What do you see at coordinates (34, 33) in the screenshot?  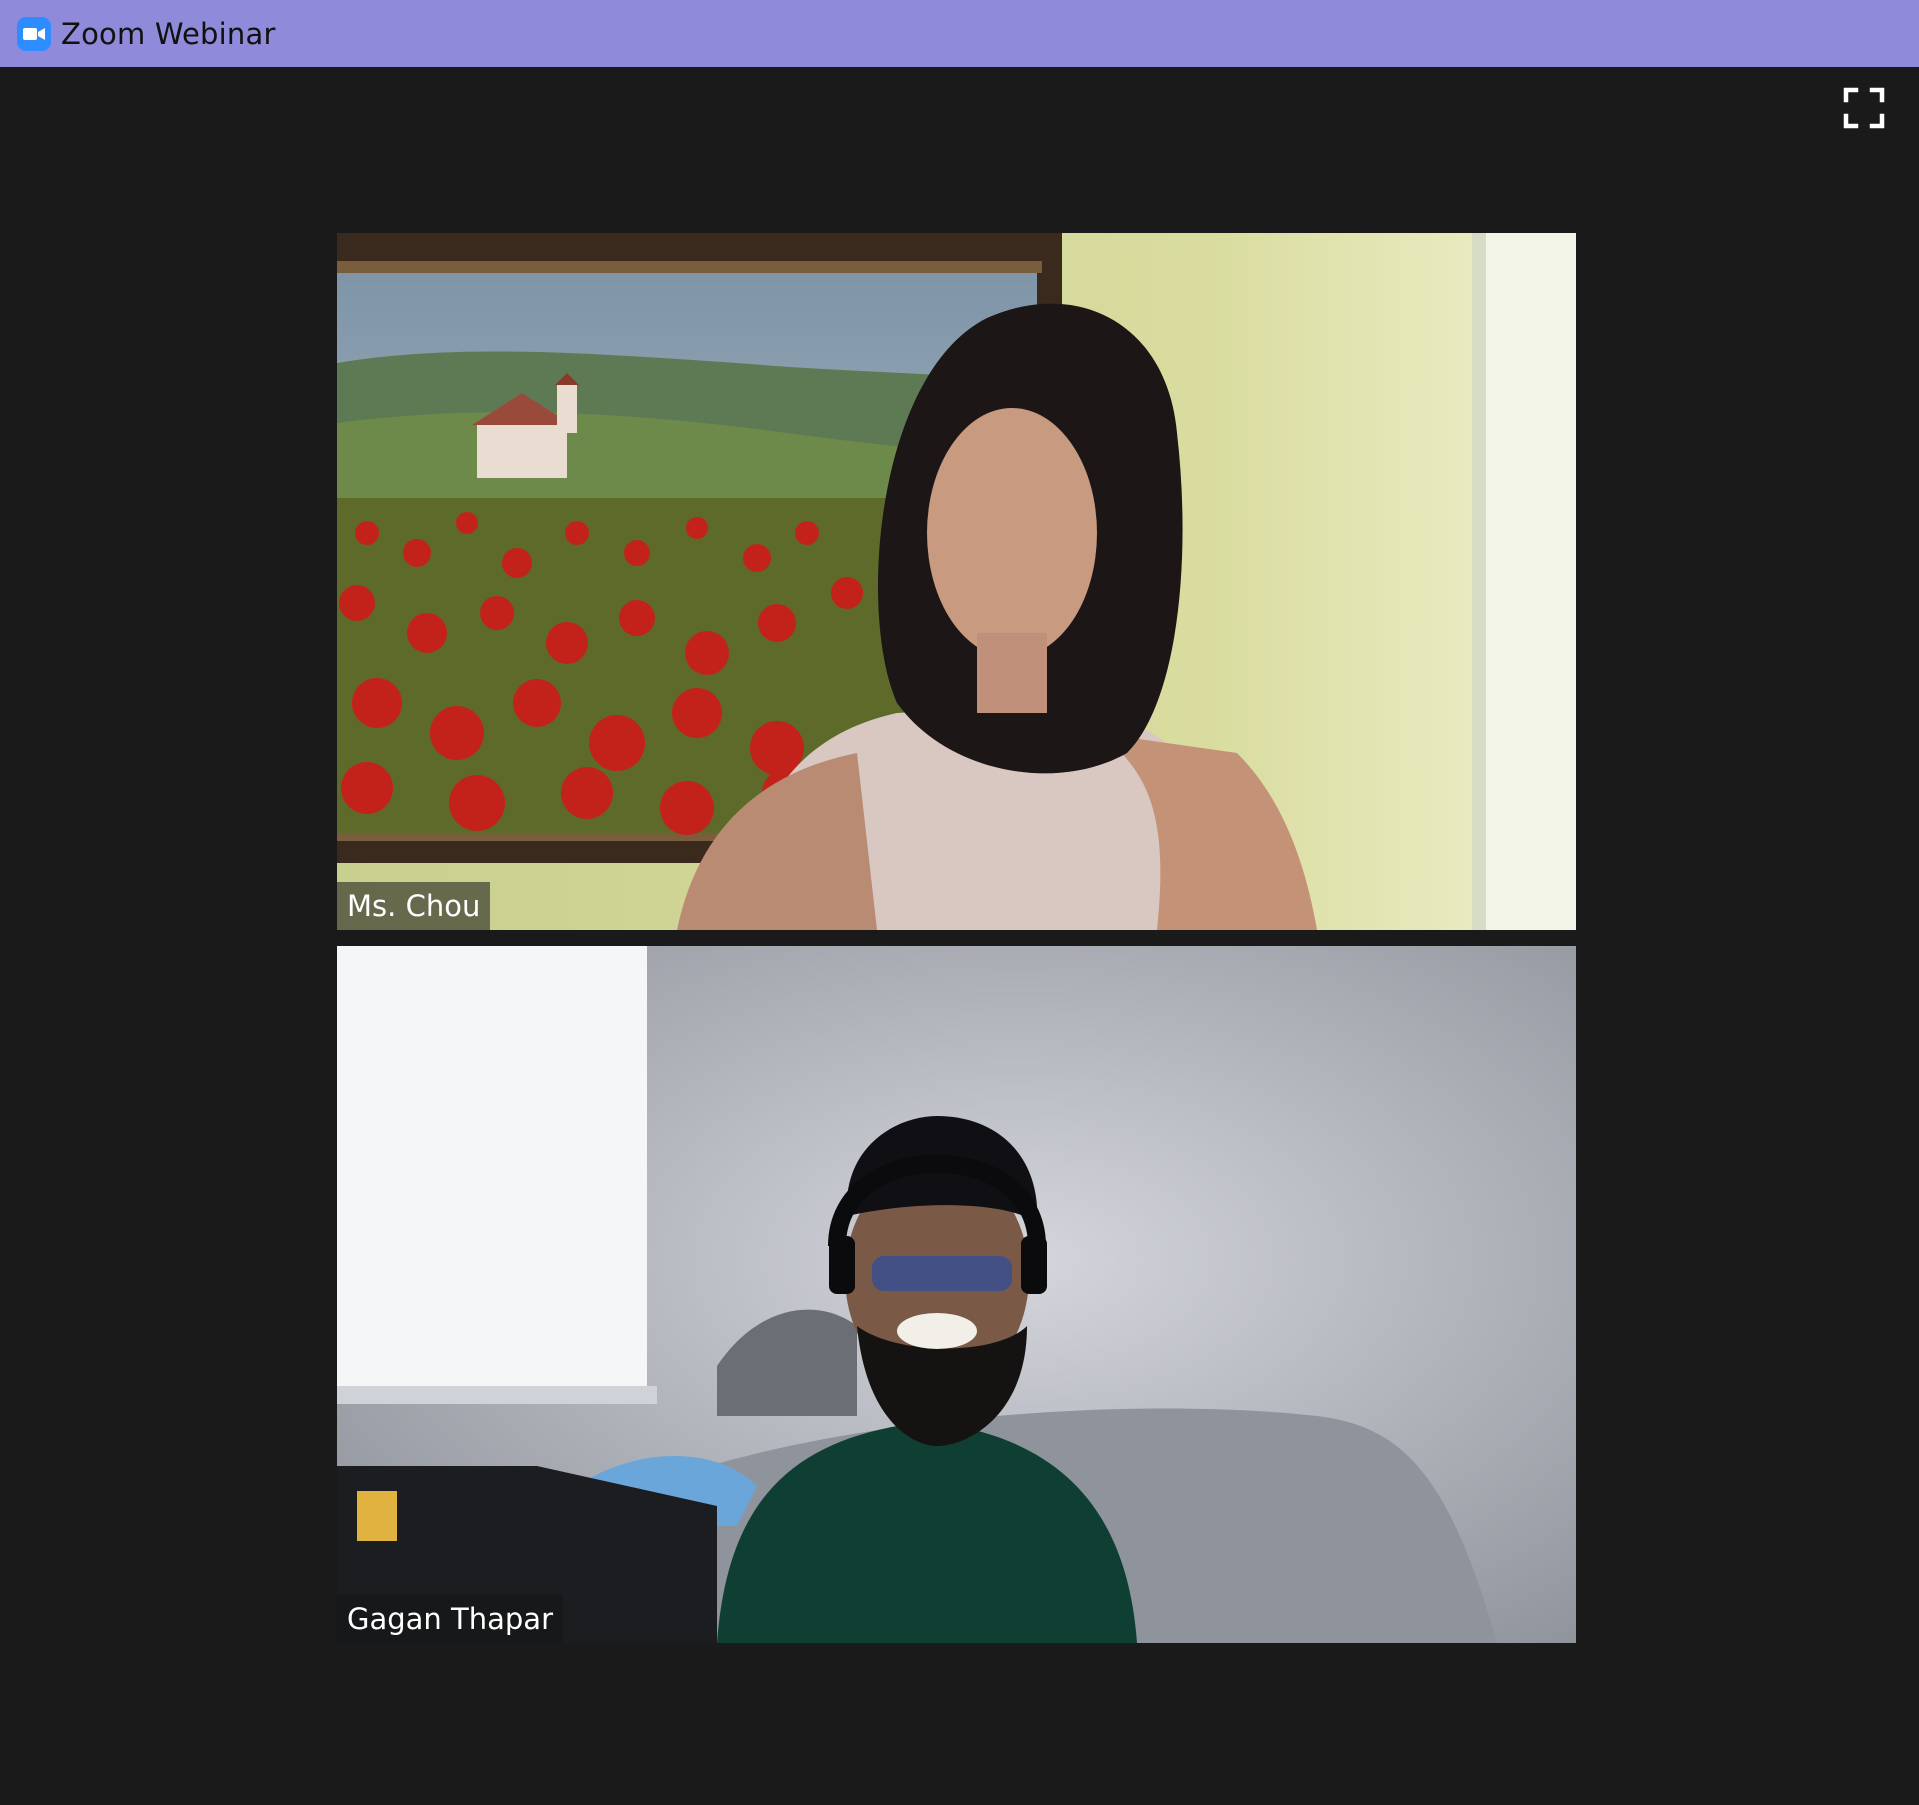 I see `zoom-camera-icon` at bounding box center [34, 33].